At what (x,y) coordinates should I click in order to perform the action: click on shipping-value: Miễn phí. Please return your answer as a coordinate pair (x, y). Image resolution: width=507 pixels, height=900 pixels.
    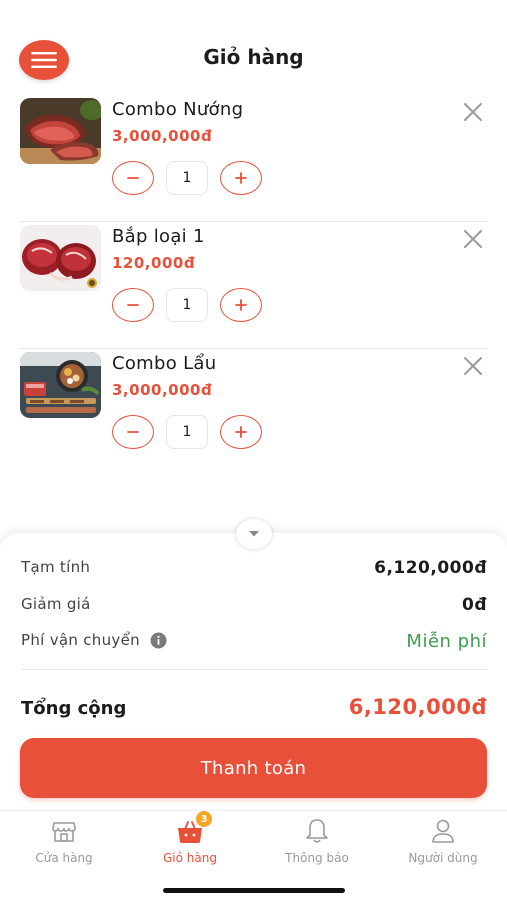
    Looking at the image, I should click on (446, 641).